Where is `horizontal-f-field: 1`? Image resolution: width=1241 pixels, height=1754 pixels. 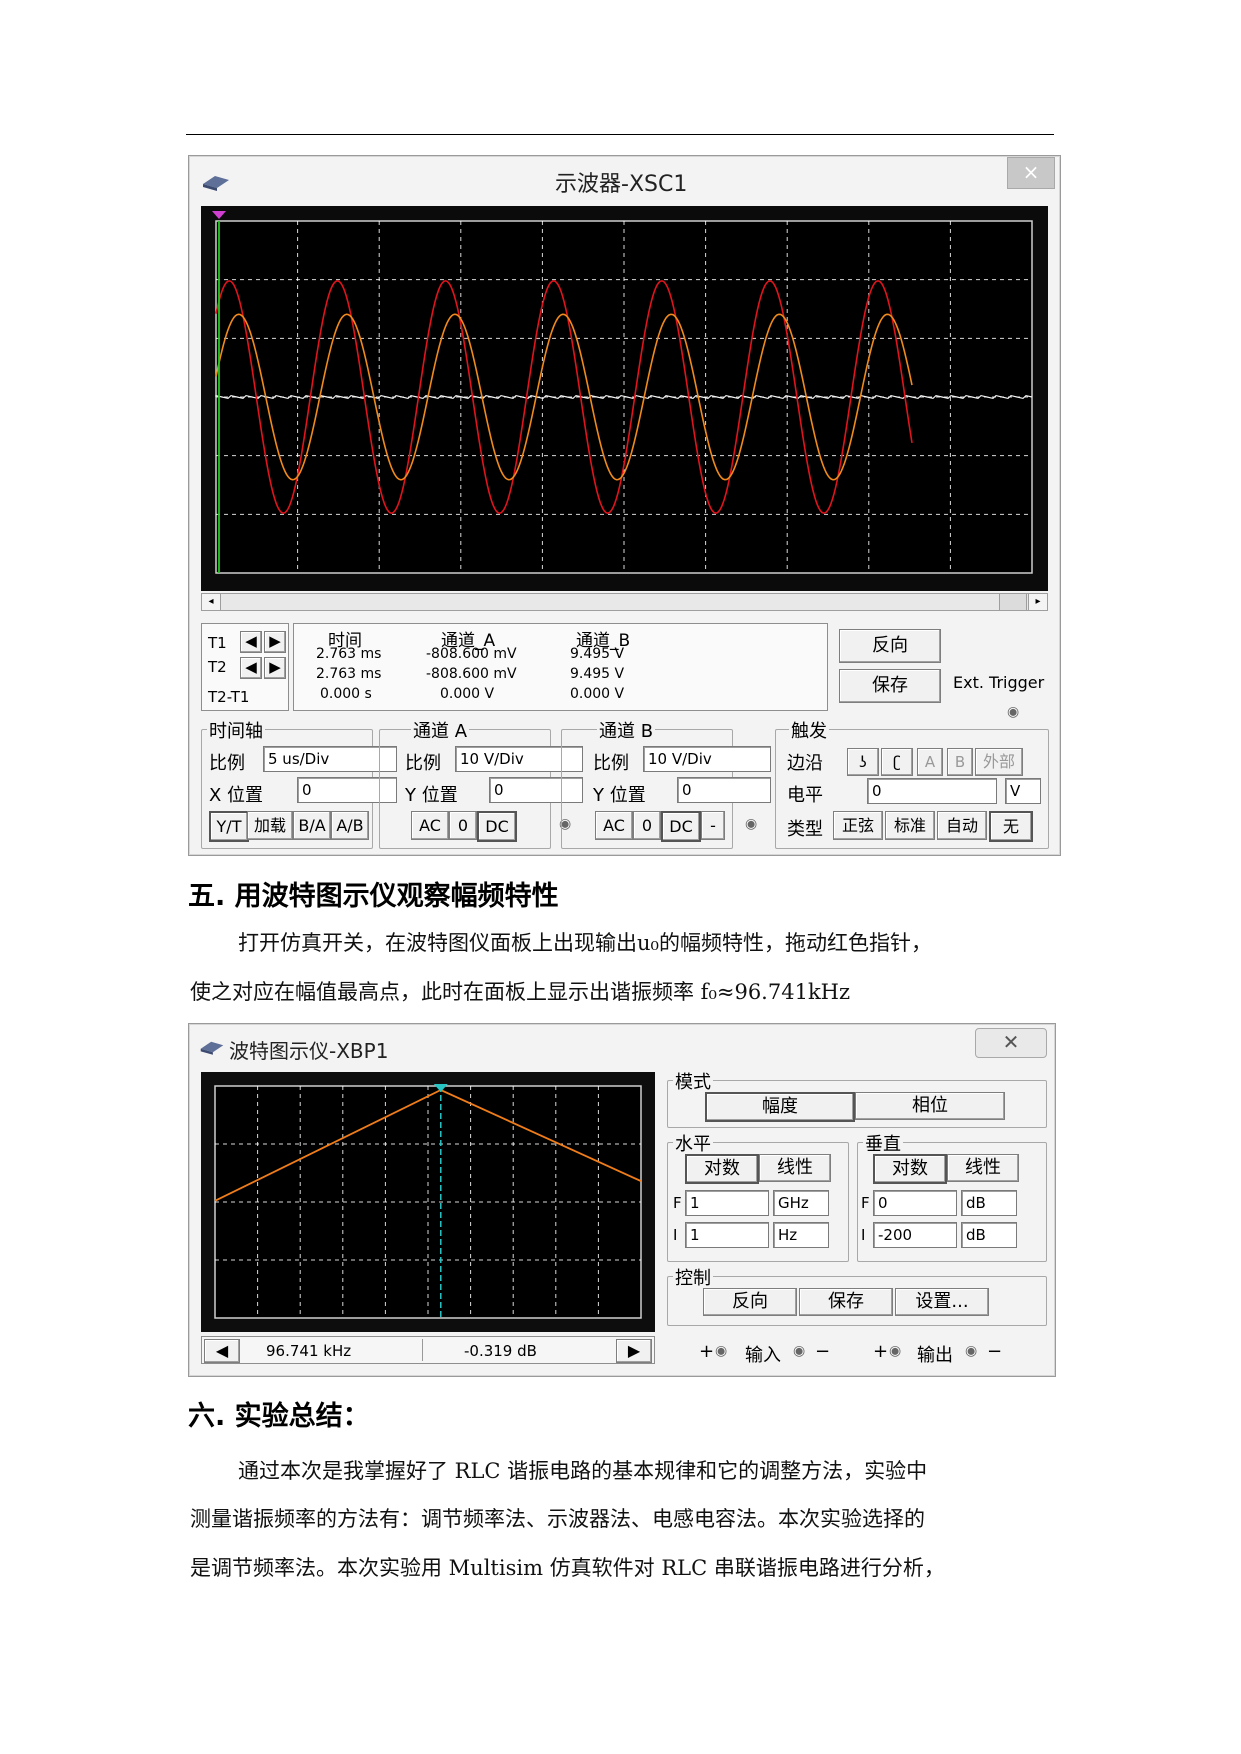
horizontal-f-field: 1 is located at coordinates (727, 1203).